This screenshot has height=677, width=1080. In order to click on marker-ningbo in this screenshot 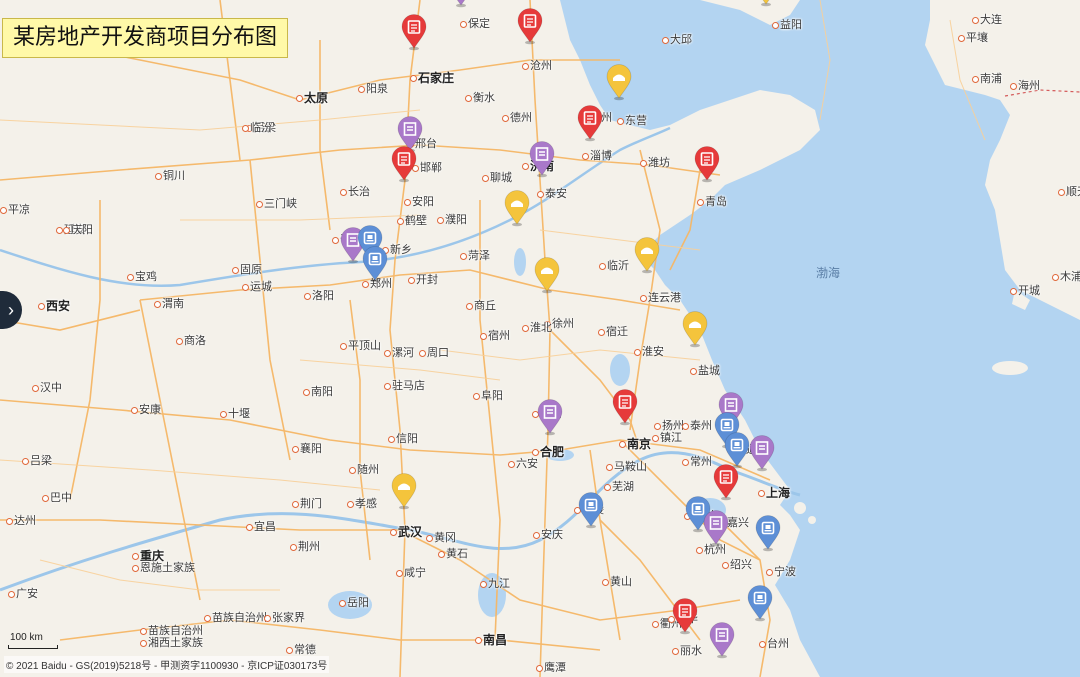, I will do `click(768, 533)`.